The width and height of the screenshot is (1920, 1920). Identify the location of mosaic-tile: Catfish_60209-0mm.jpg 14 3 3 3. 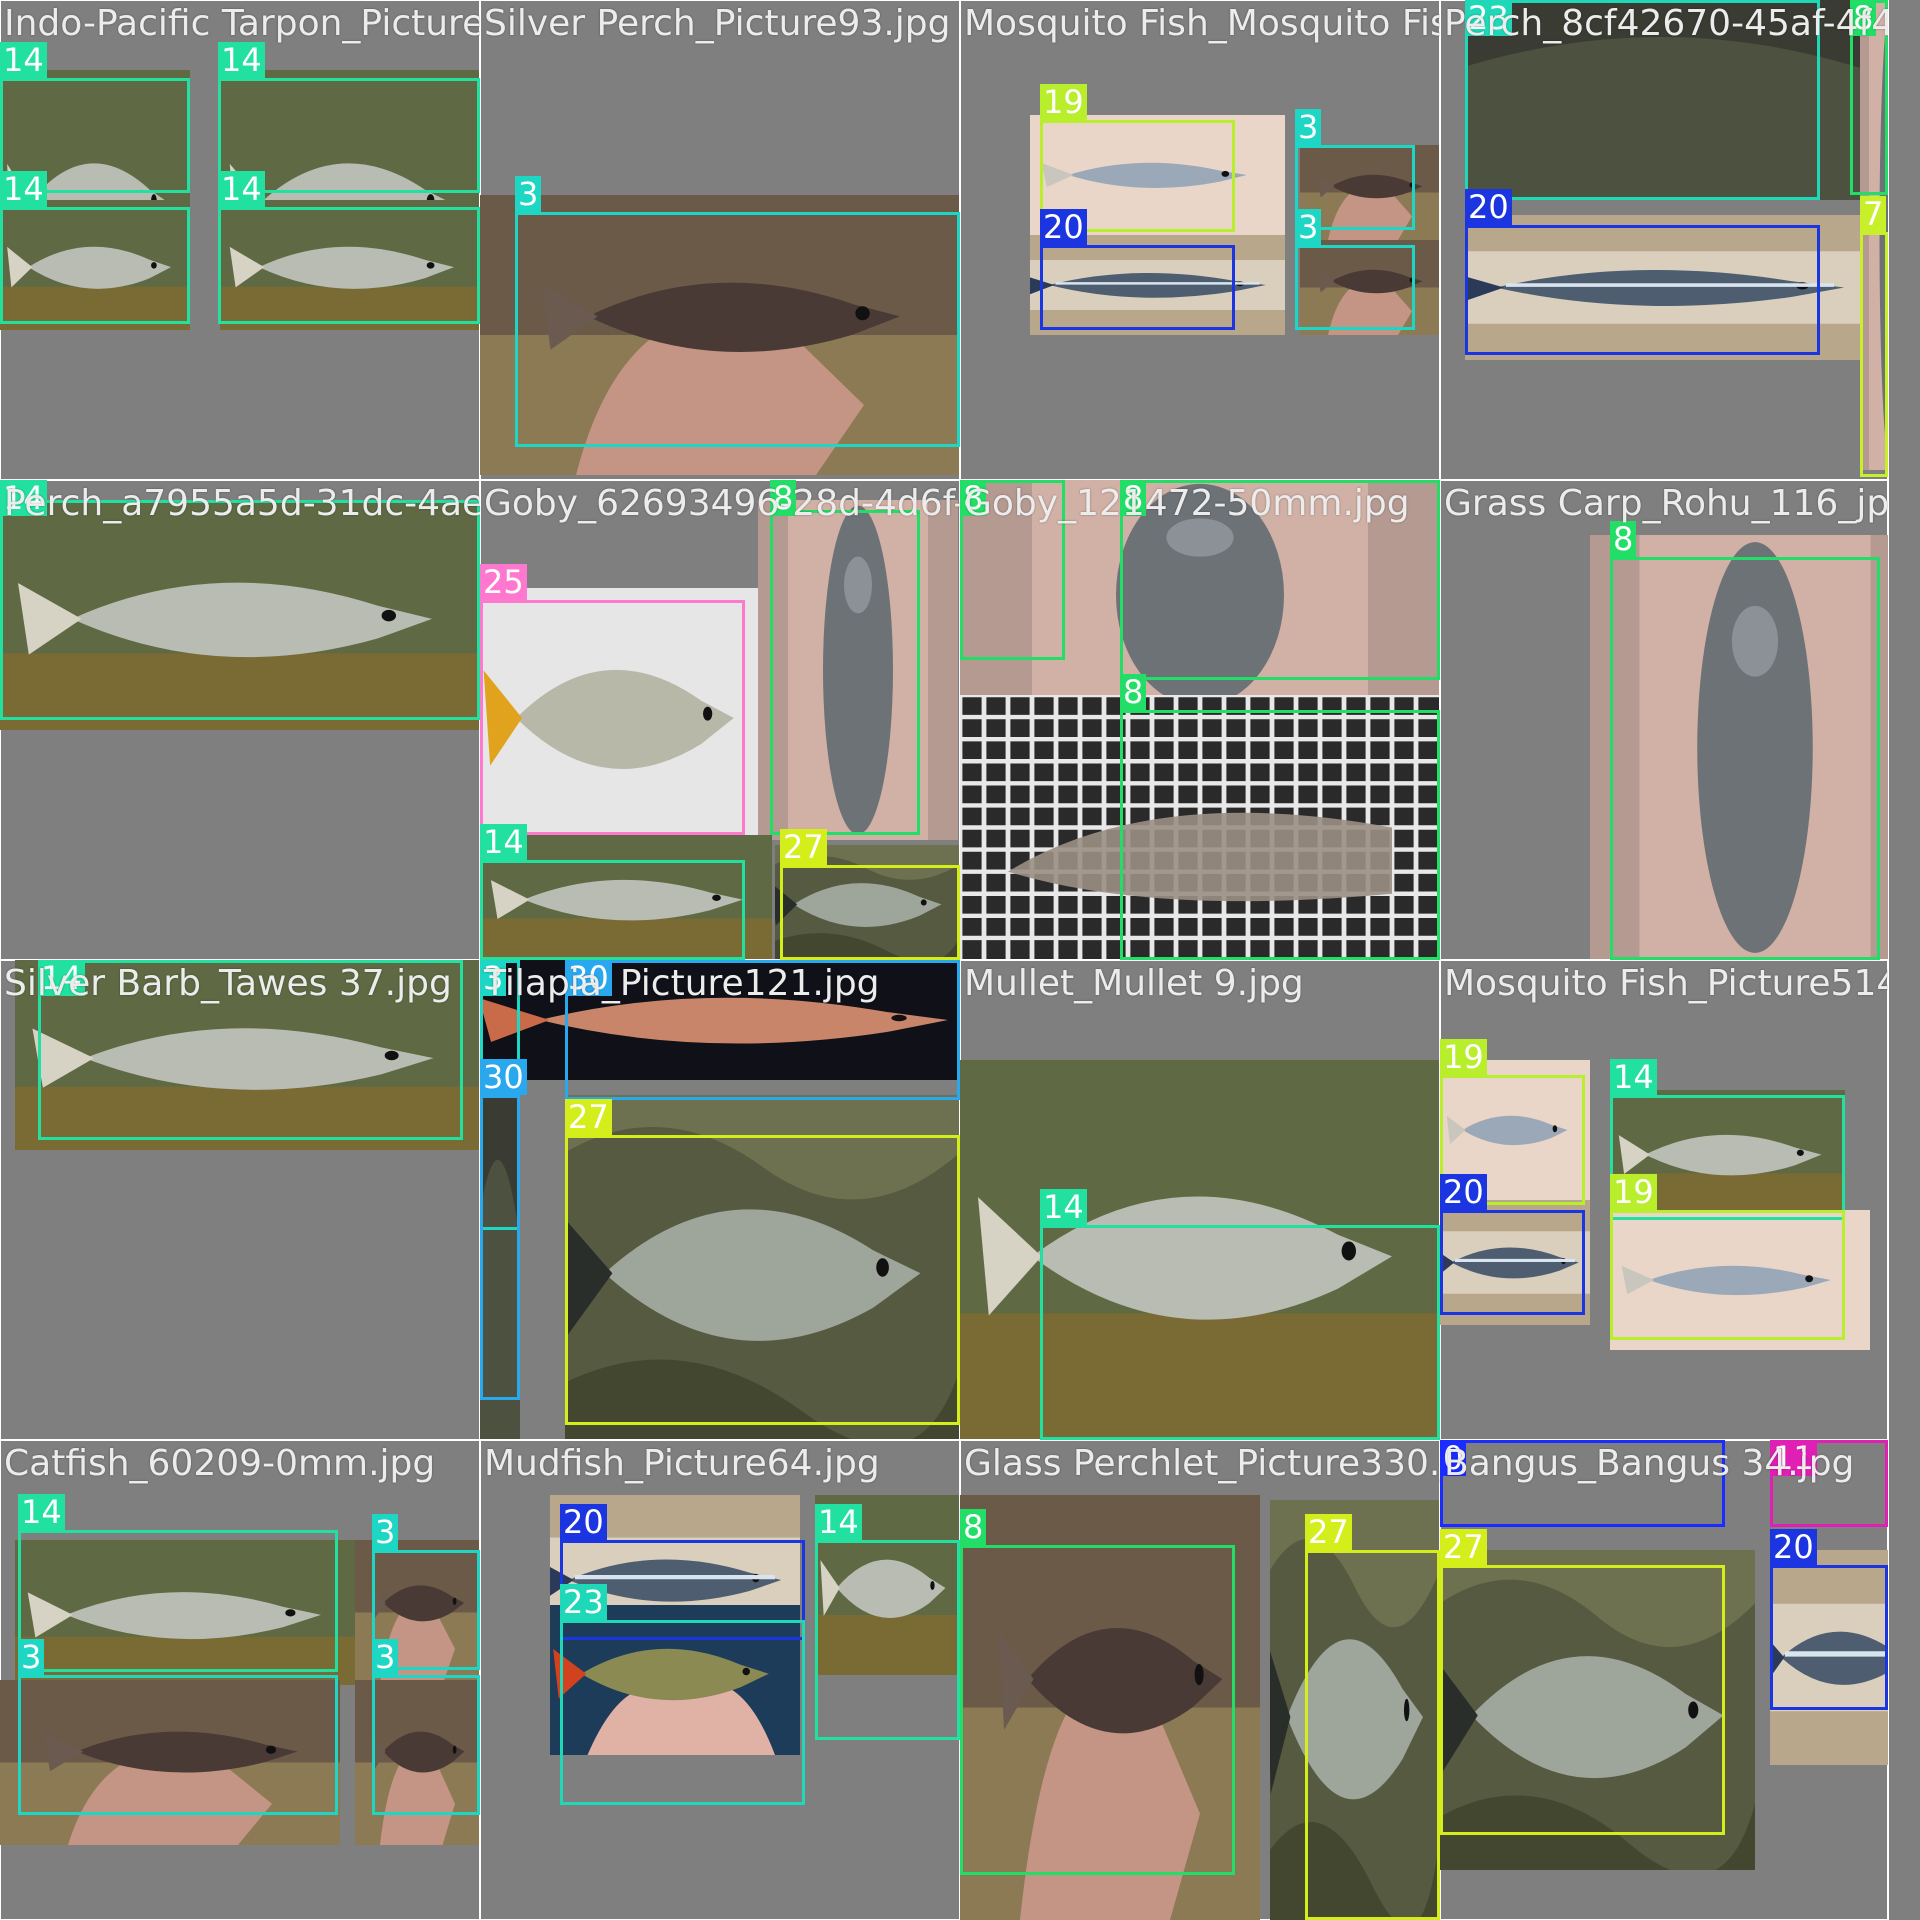
(240, 1679).